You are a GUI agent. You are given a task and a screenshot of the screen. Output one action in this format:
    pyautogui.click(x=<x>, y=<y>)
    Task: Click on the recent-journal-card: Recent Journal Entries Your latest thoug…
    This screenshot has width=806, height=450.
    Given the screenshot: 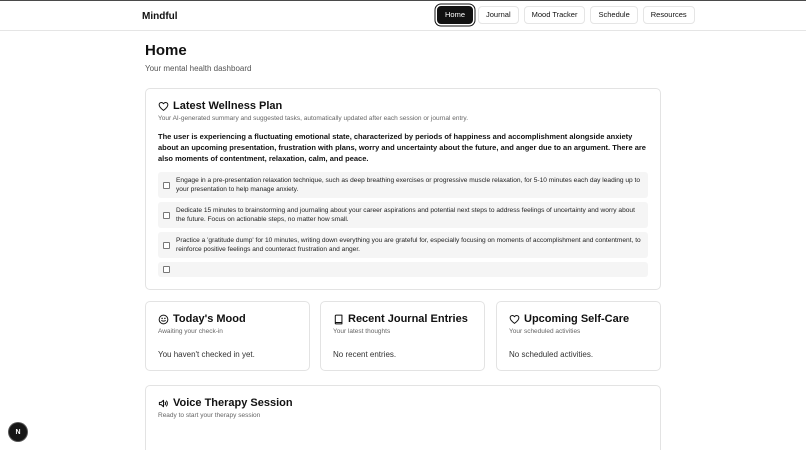 What is the action you would take?
    pyautogui.click(x=402, y=336)
    